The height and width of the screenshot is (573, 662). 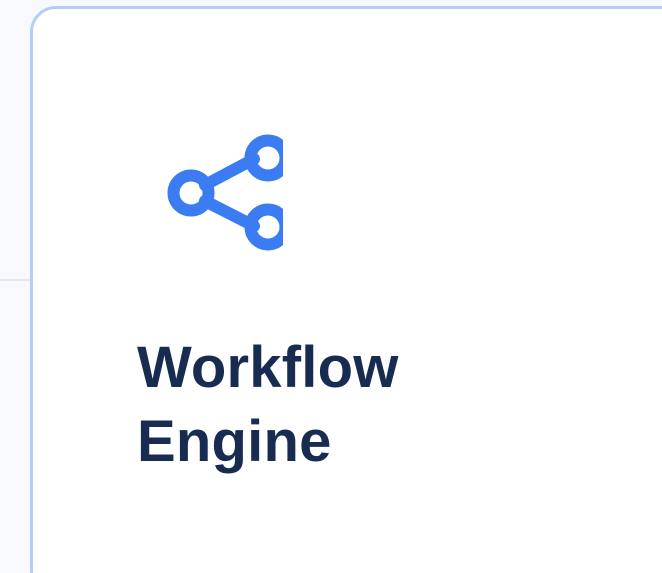 I want to click on left-panel-divider, so click(x=15, y=280).